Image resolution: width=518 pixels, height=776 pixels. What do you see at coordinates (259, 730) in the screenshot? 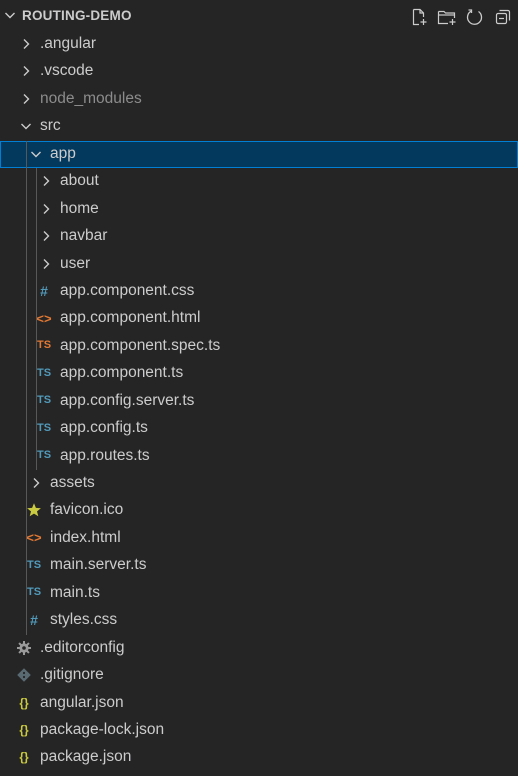
I see `tree-file-package-lock-json: {} package-lock.json` at bounding box center [259, 730].